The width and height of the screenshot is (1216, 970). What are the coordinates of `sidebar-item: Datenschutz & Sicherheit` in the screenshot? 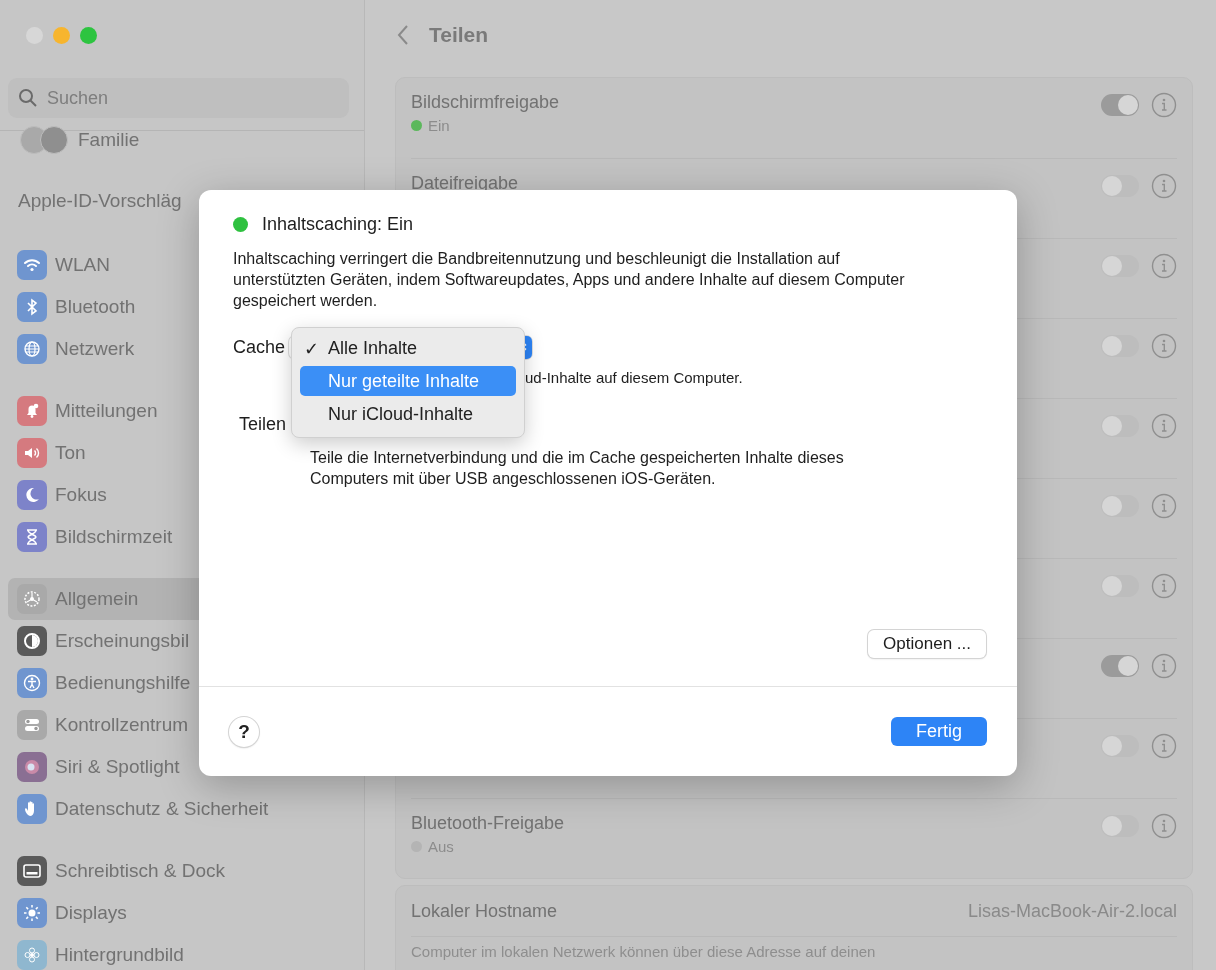 It's located at (182, 809).